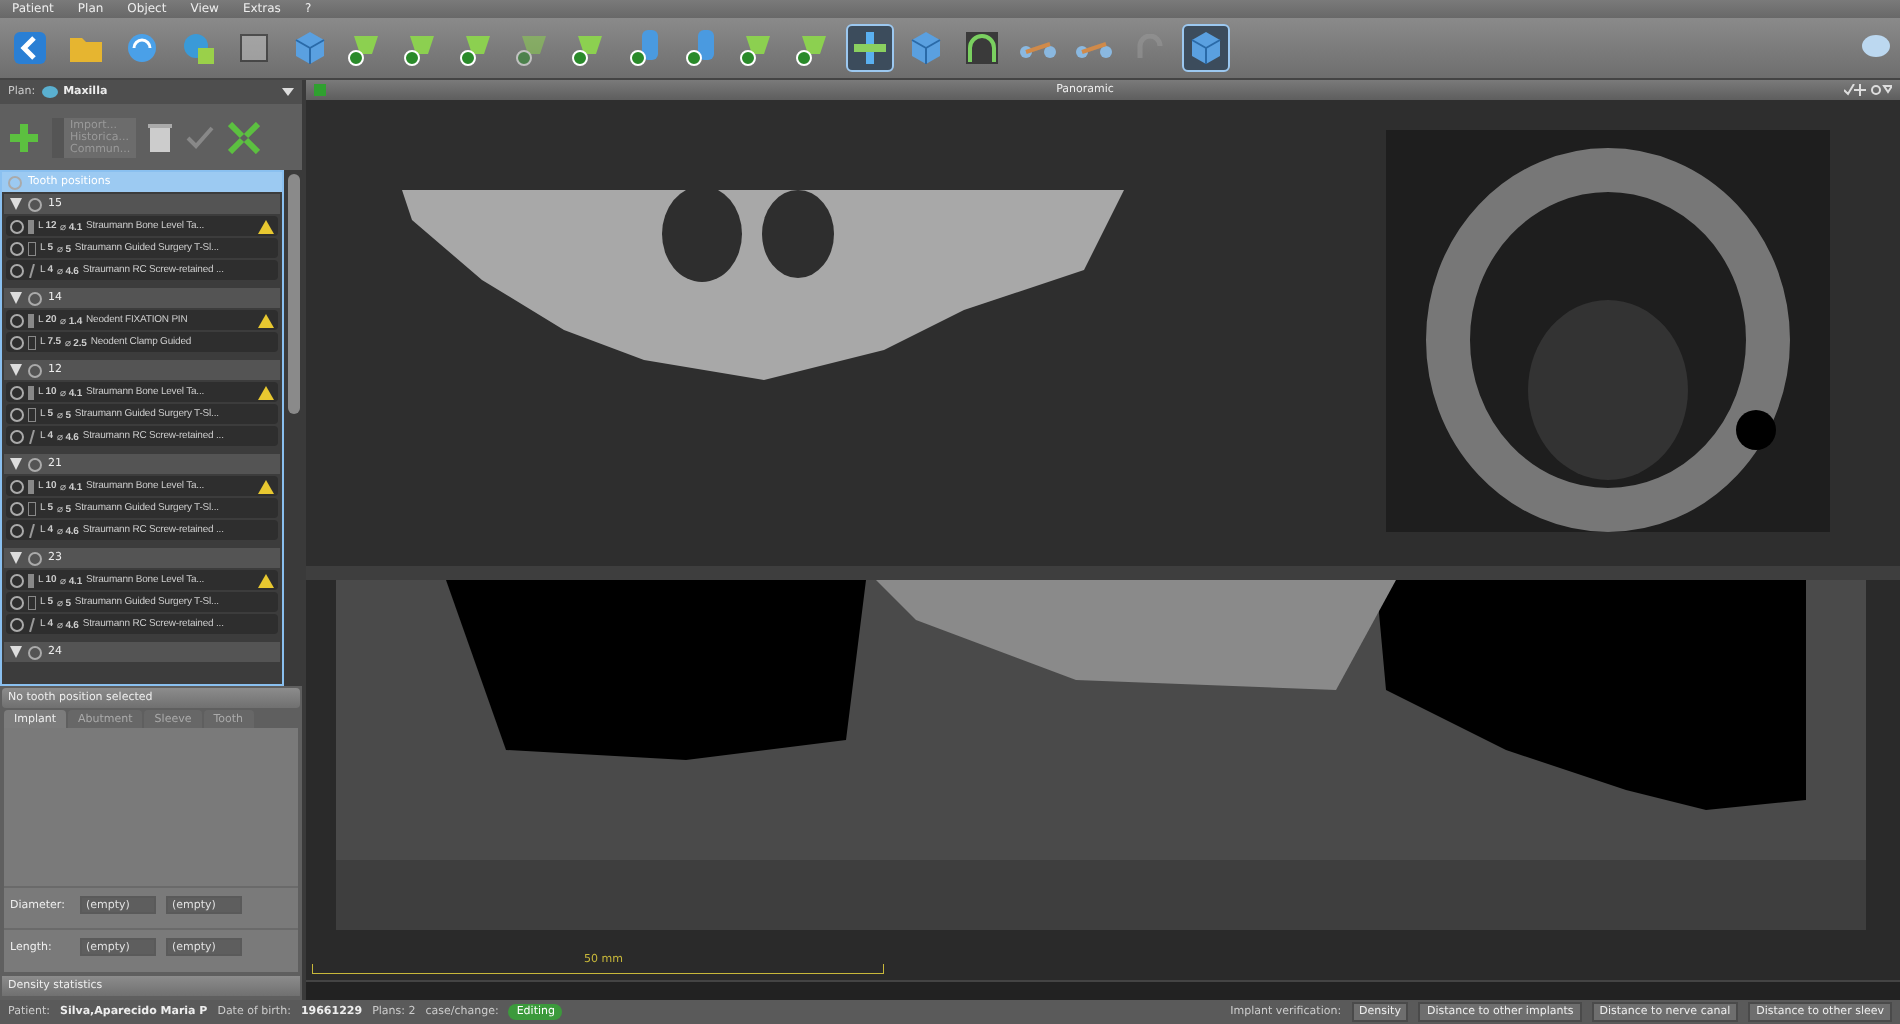 The image size is (1900, 1024). I want to click on back-icon, so click(30, 48).